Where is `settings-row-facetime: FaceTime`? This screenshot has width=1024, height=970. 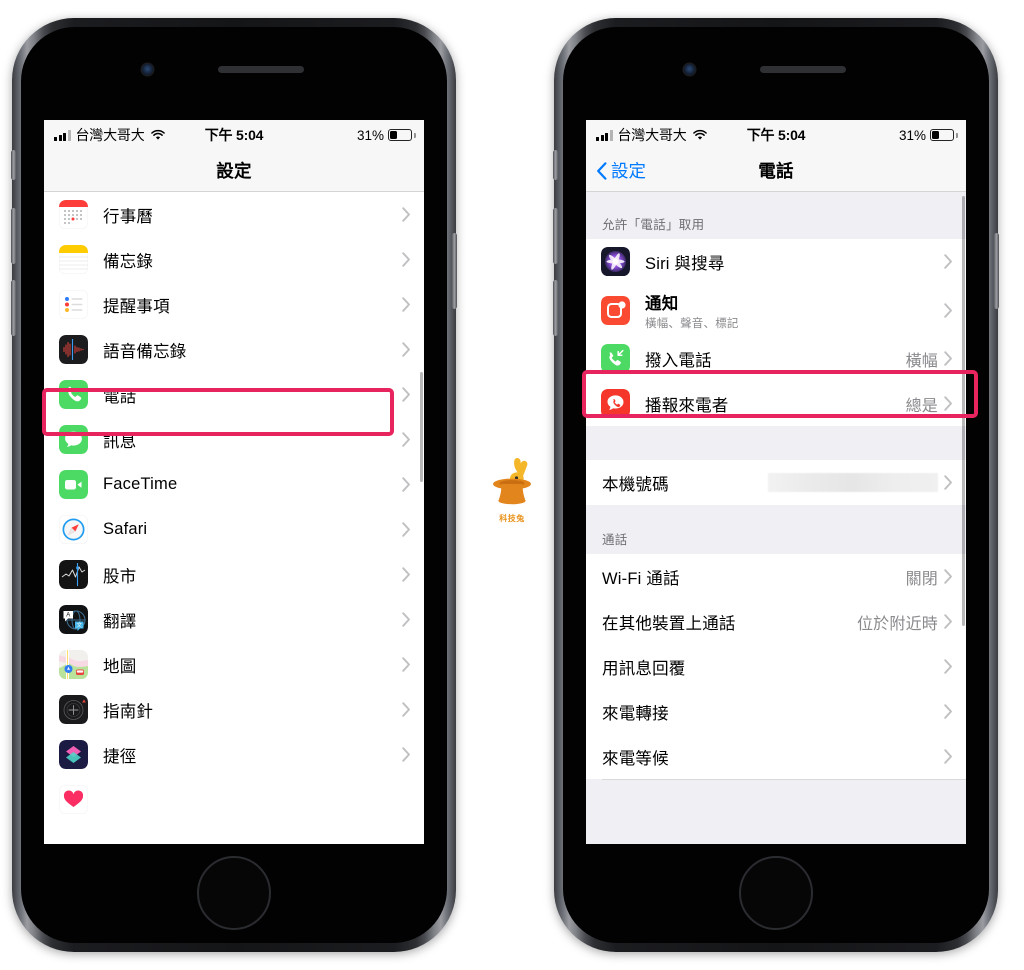
settings-row-facetime: FaceTime is located at coordinates (234, 484).